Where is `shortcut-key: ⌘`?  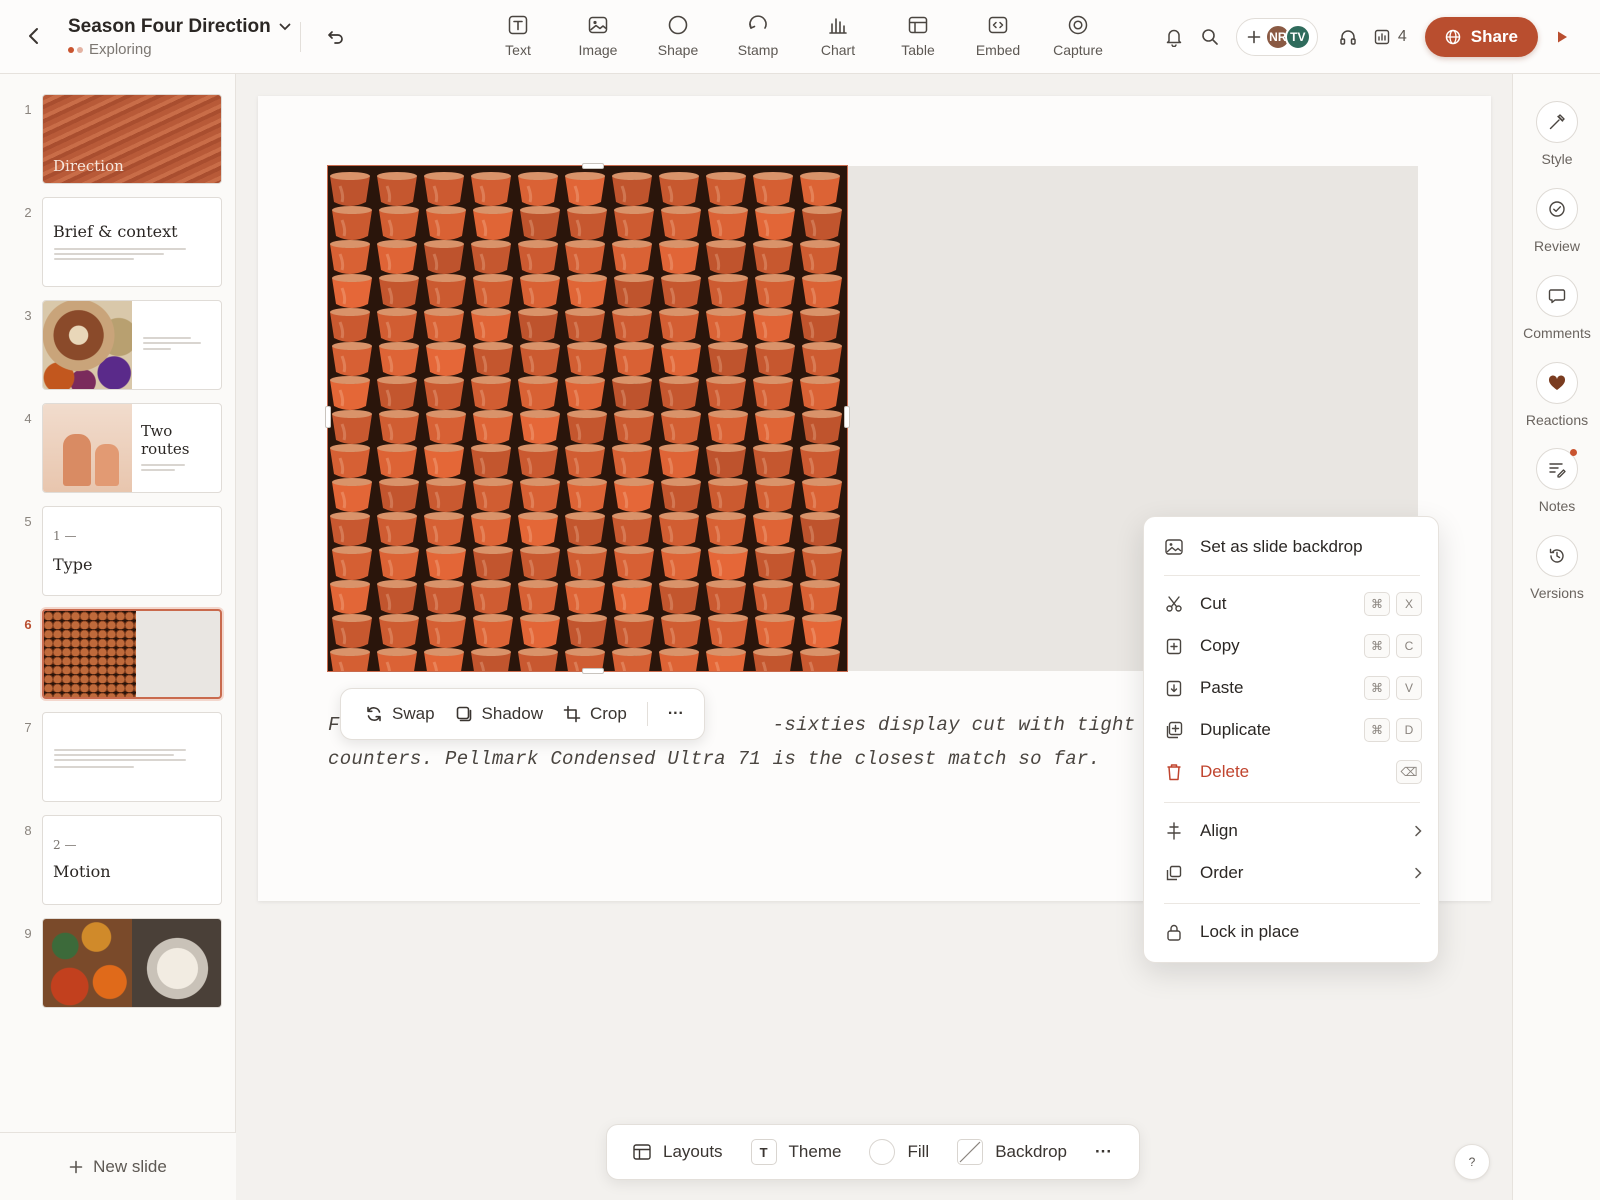
shortcut-key: ⌘ is located at coordinates (1377, 646).